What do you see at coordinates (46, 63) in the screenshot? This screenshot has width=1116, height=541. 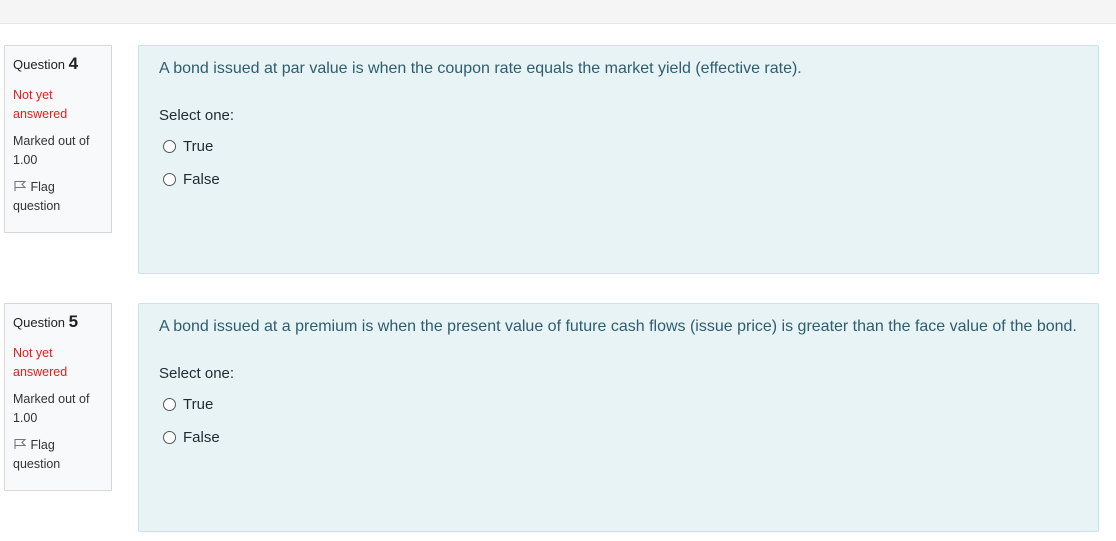 I see `question-number: Question 4` at bounding box center [46, 63].